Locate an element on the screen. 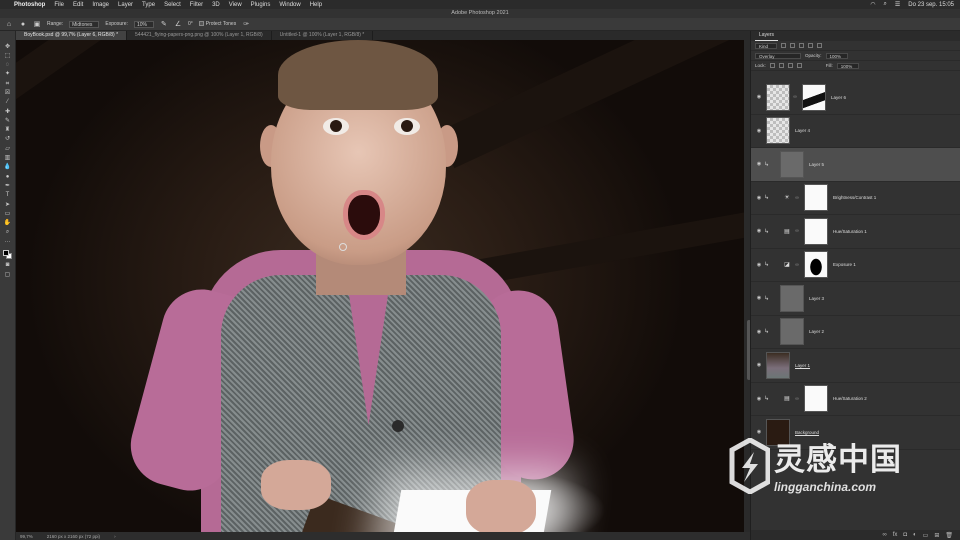 The height and width of the screenshot is (540, 960). menu-select: Select is located at coordinates (172, 5).